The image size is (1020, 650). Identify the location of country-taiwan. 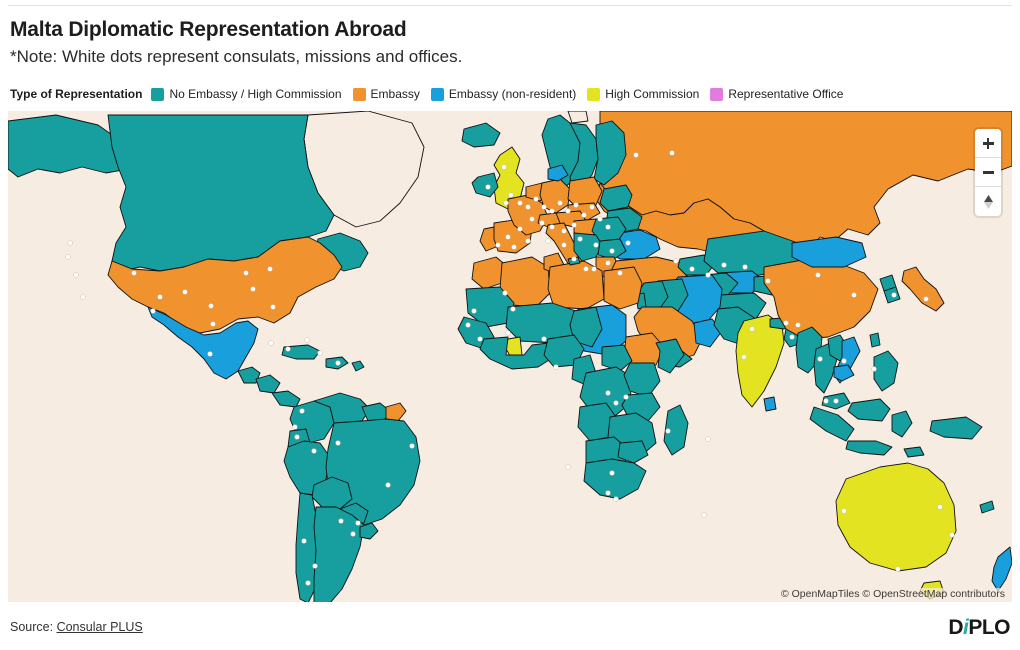
(875, 340).